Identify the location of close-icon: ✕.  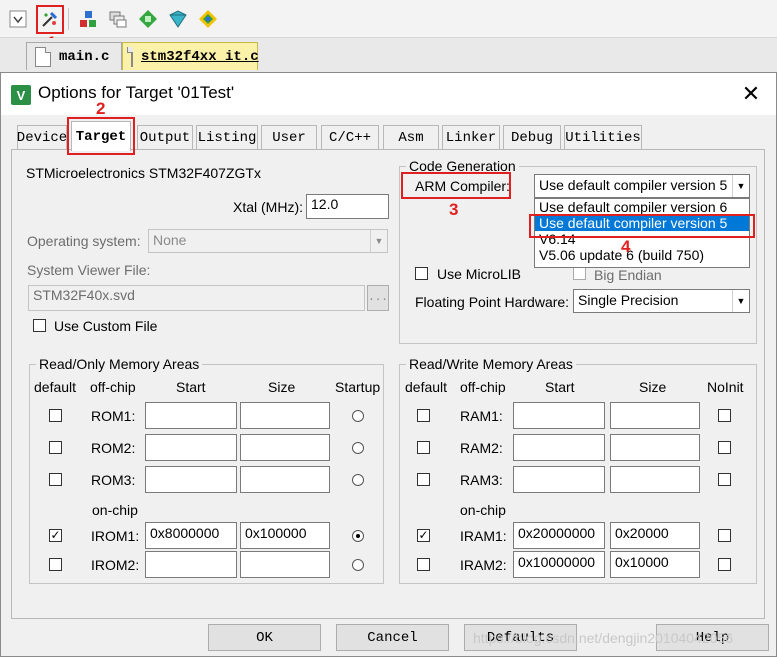
(751, 94).